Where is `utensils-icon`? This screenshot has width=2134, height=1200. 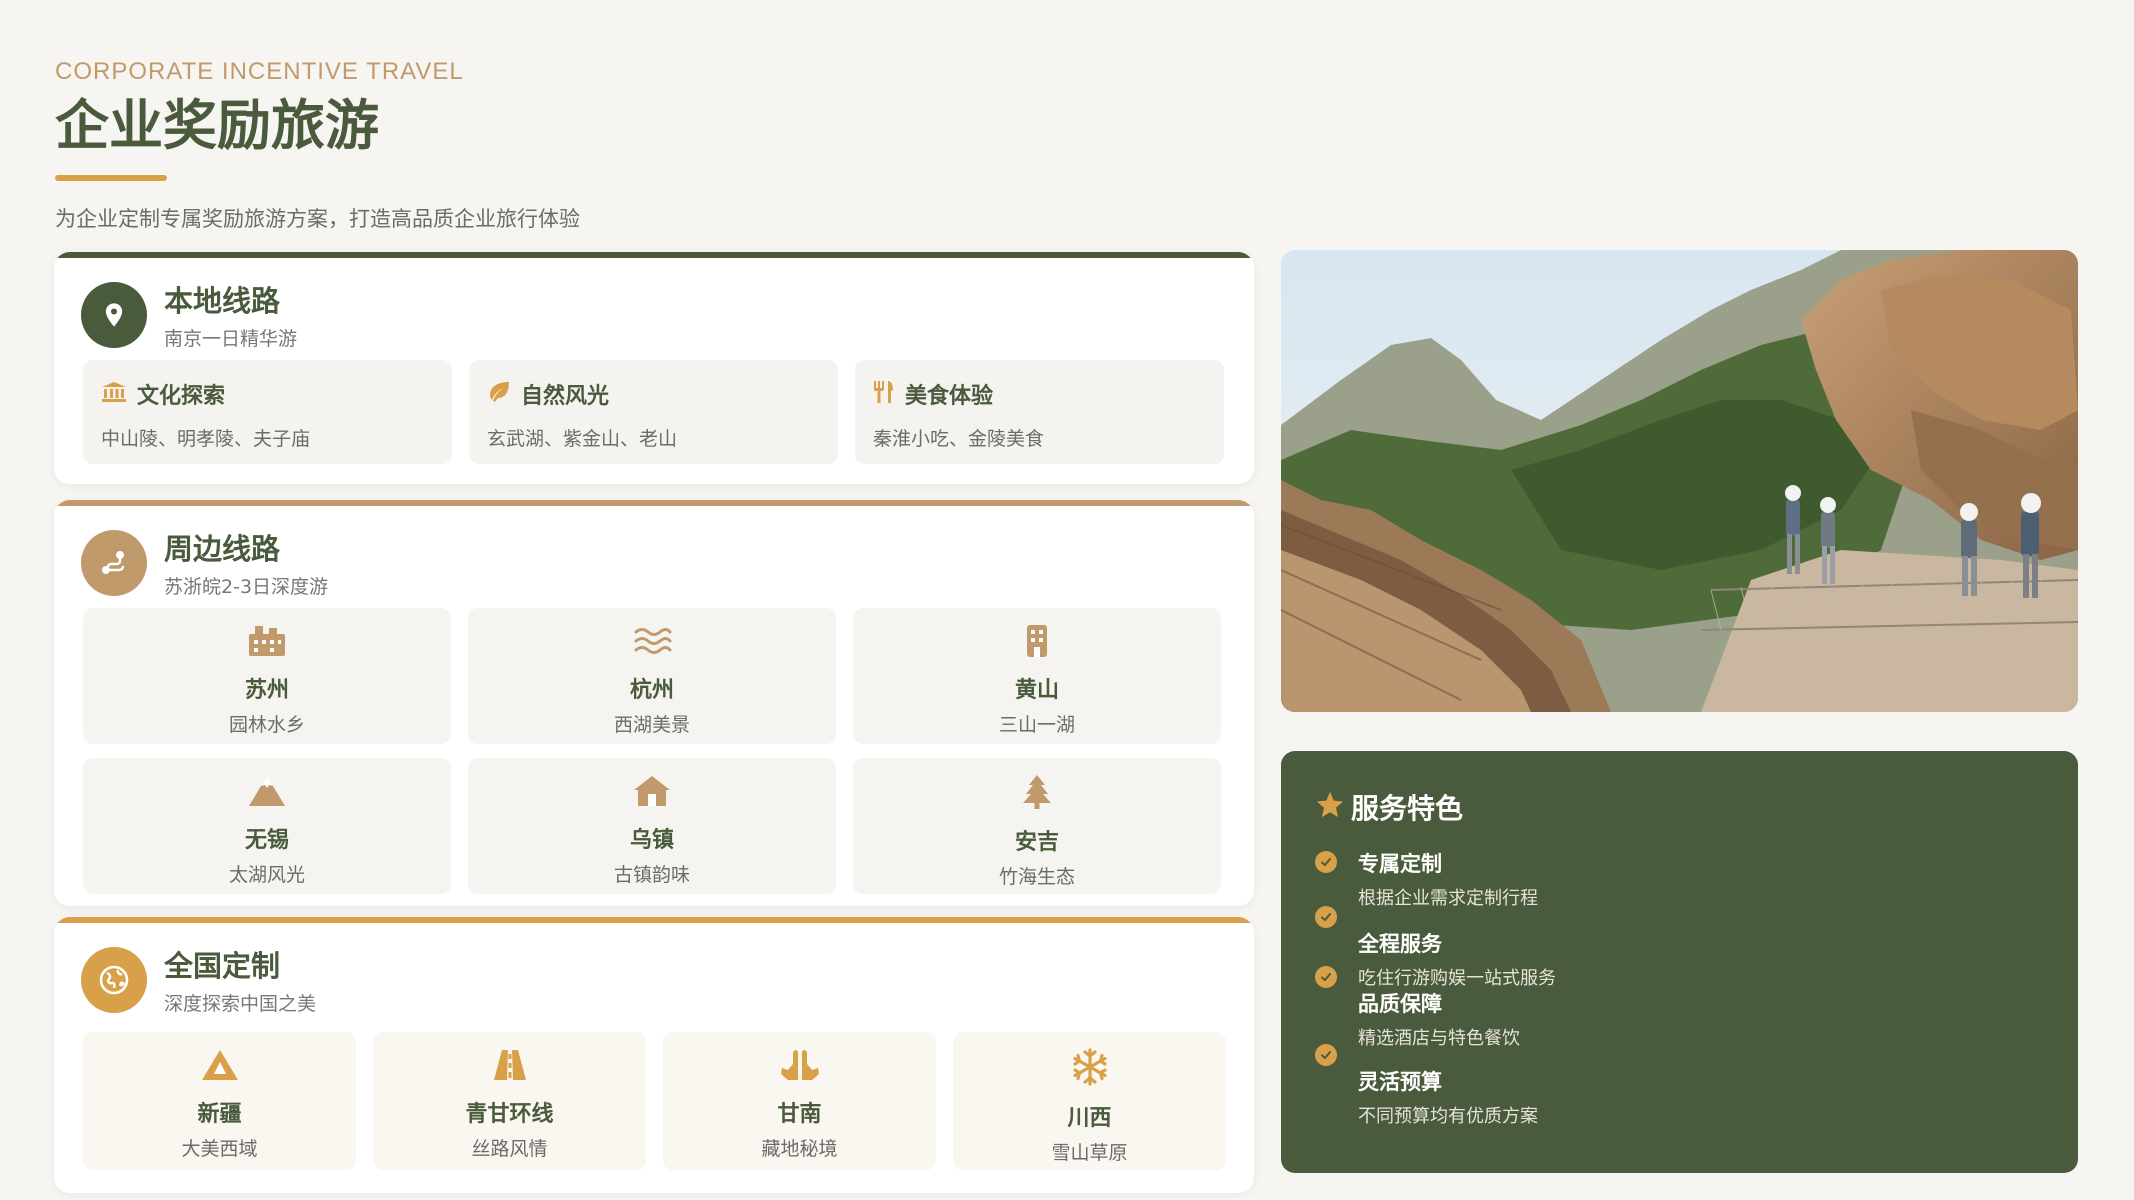
utensils-icon is located at coordinates (884, 394).